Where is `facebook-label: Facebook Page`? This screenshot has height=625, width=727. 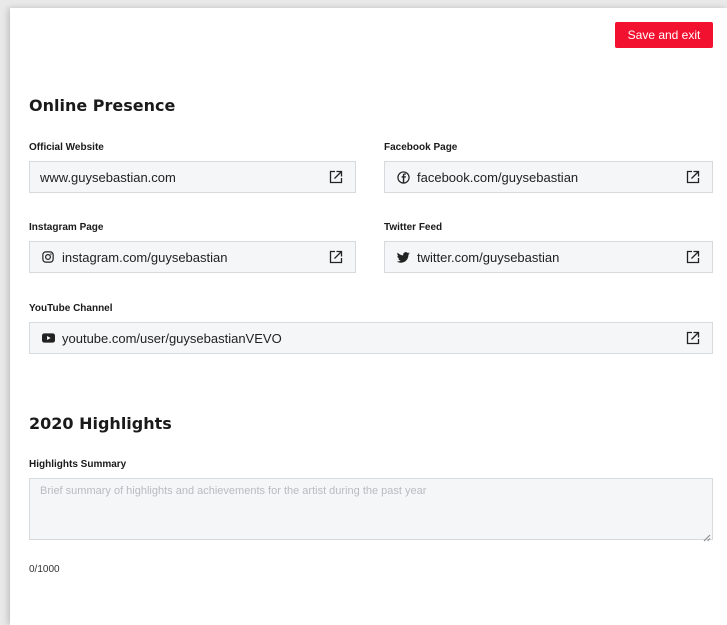
facebook-label: Facebook Page is located at coordinates (421, 147).